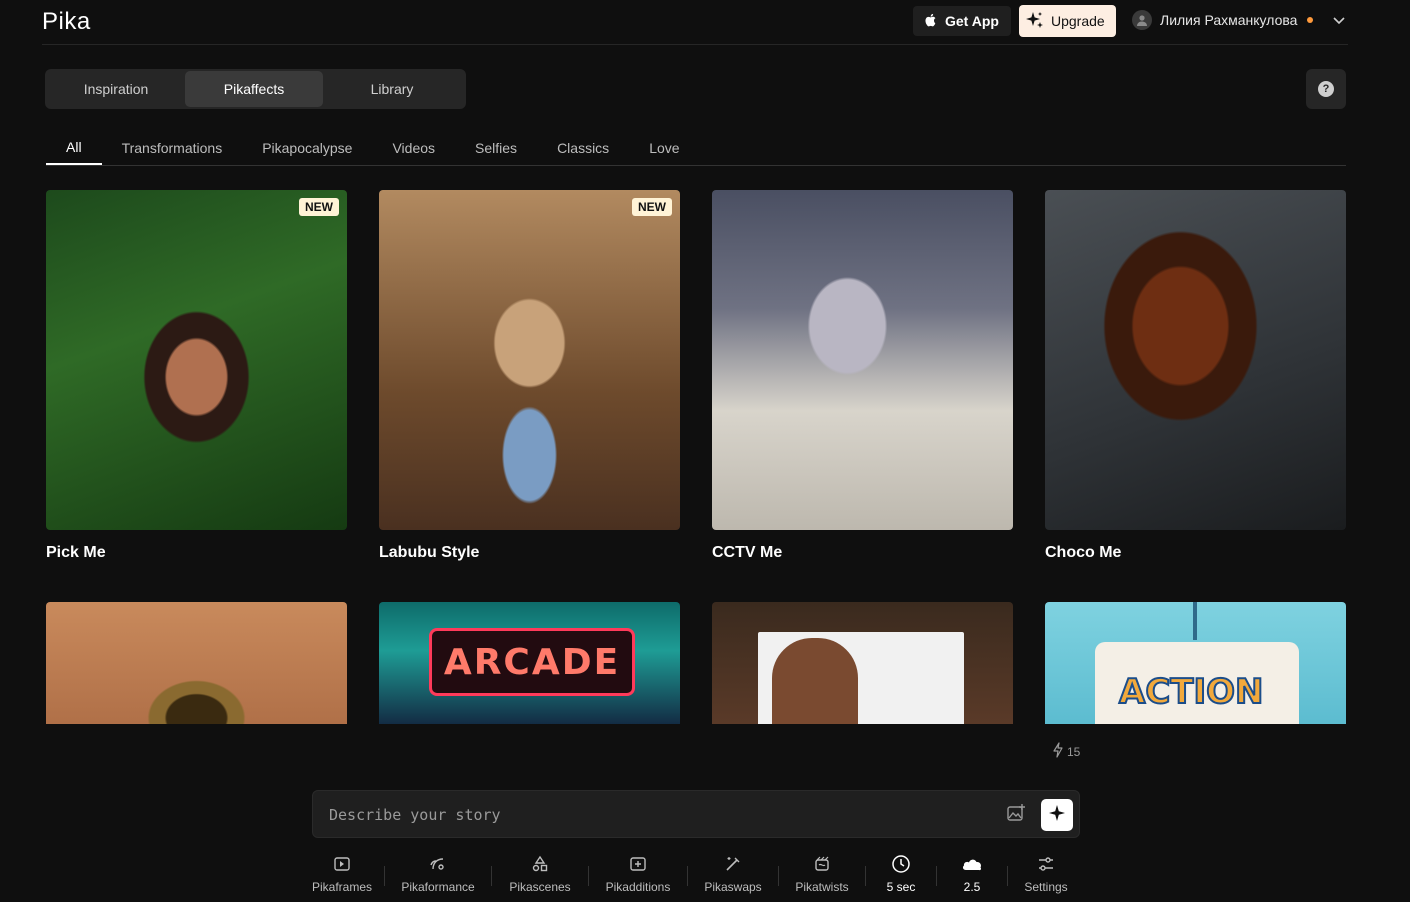 This screenshot has width=1410, height=902. Describe the element at coordinates (972, 887) in the screenshot. I see `tool-label: 2.5` at that location.